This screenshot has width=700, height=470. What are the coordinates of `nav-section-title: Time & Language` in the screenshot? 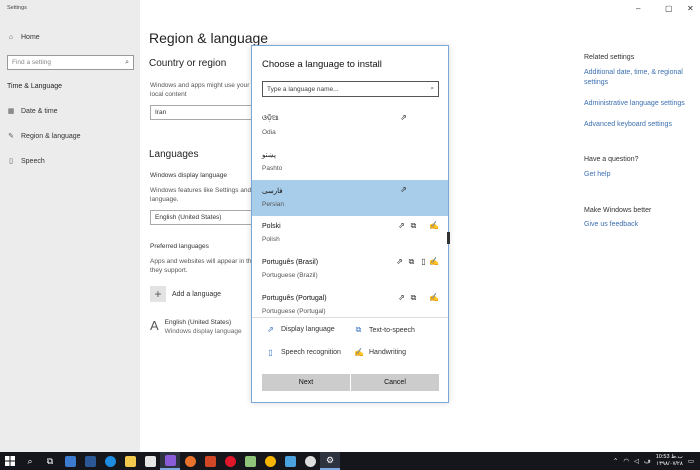 It's located at (34, 86).